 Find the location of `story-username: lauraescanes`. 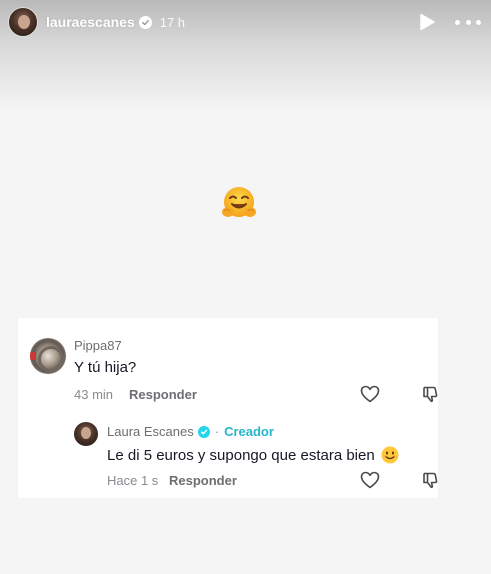

story-username: lauraescanes is located at coordinates (90, 22).